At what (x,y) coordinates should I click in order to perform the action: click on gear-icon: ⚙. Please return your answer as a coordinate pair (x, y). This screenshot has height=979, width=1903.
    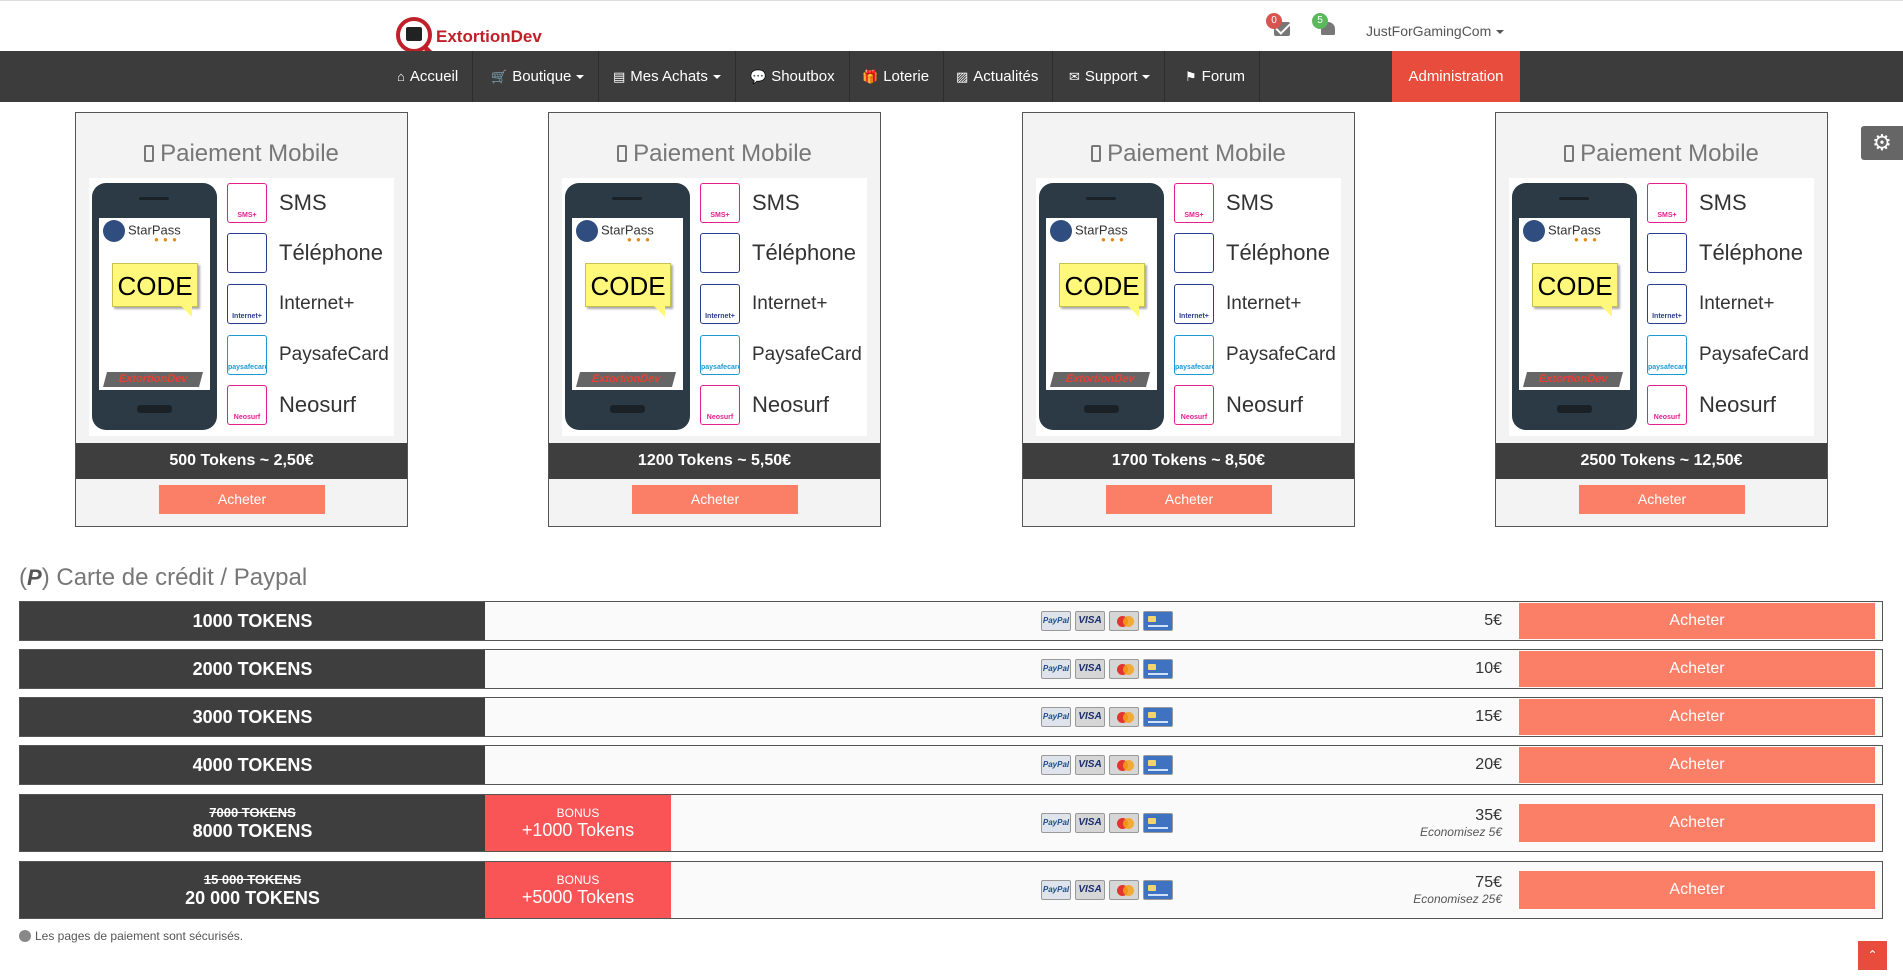
    Looking at the image, I should click on (1882, 143).